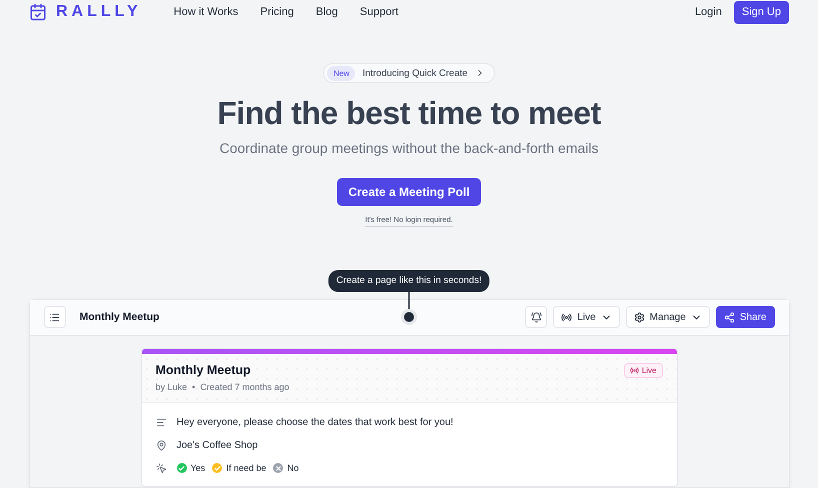 This screenshot has width=818, height=488. What do you see at coordinates (639, 317) in the screenshot?
I see `settings-icon` at bounding box center [639, 317].